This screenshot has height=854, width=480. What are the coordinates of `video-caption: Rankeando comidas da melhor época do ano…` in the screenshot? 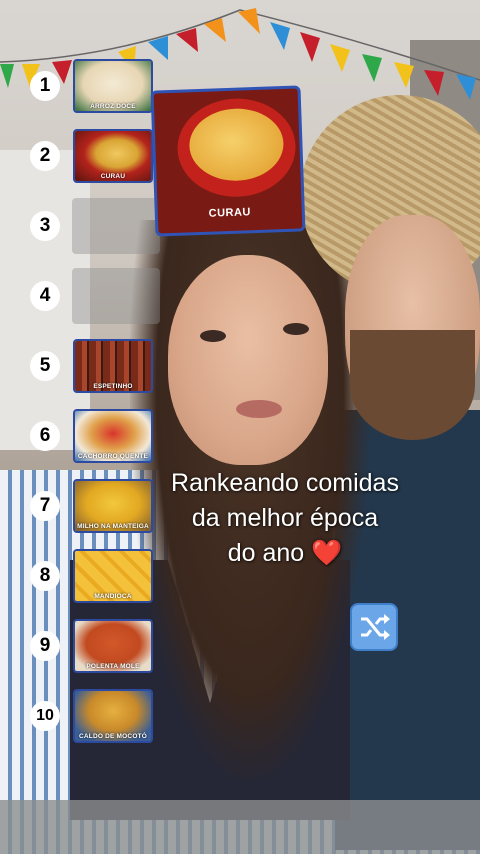 It's located at (285, 518).